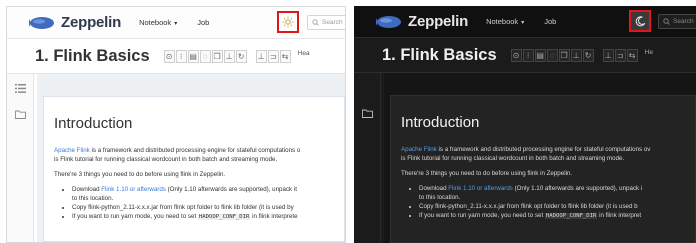 This screenshot has height=243, width=696. What do you see at coordinates (304, 56) in the screenshot?
I see `head-label: Hea` at bounding box center [304, 56].